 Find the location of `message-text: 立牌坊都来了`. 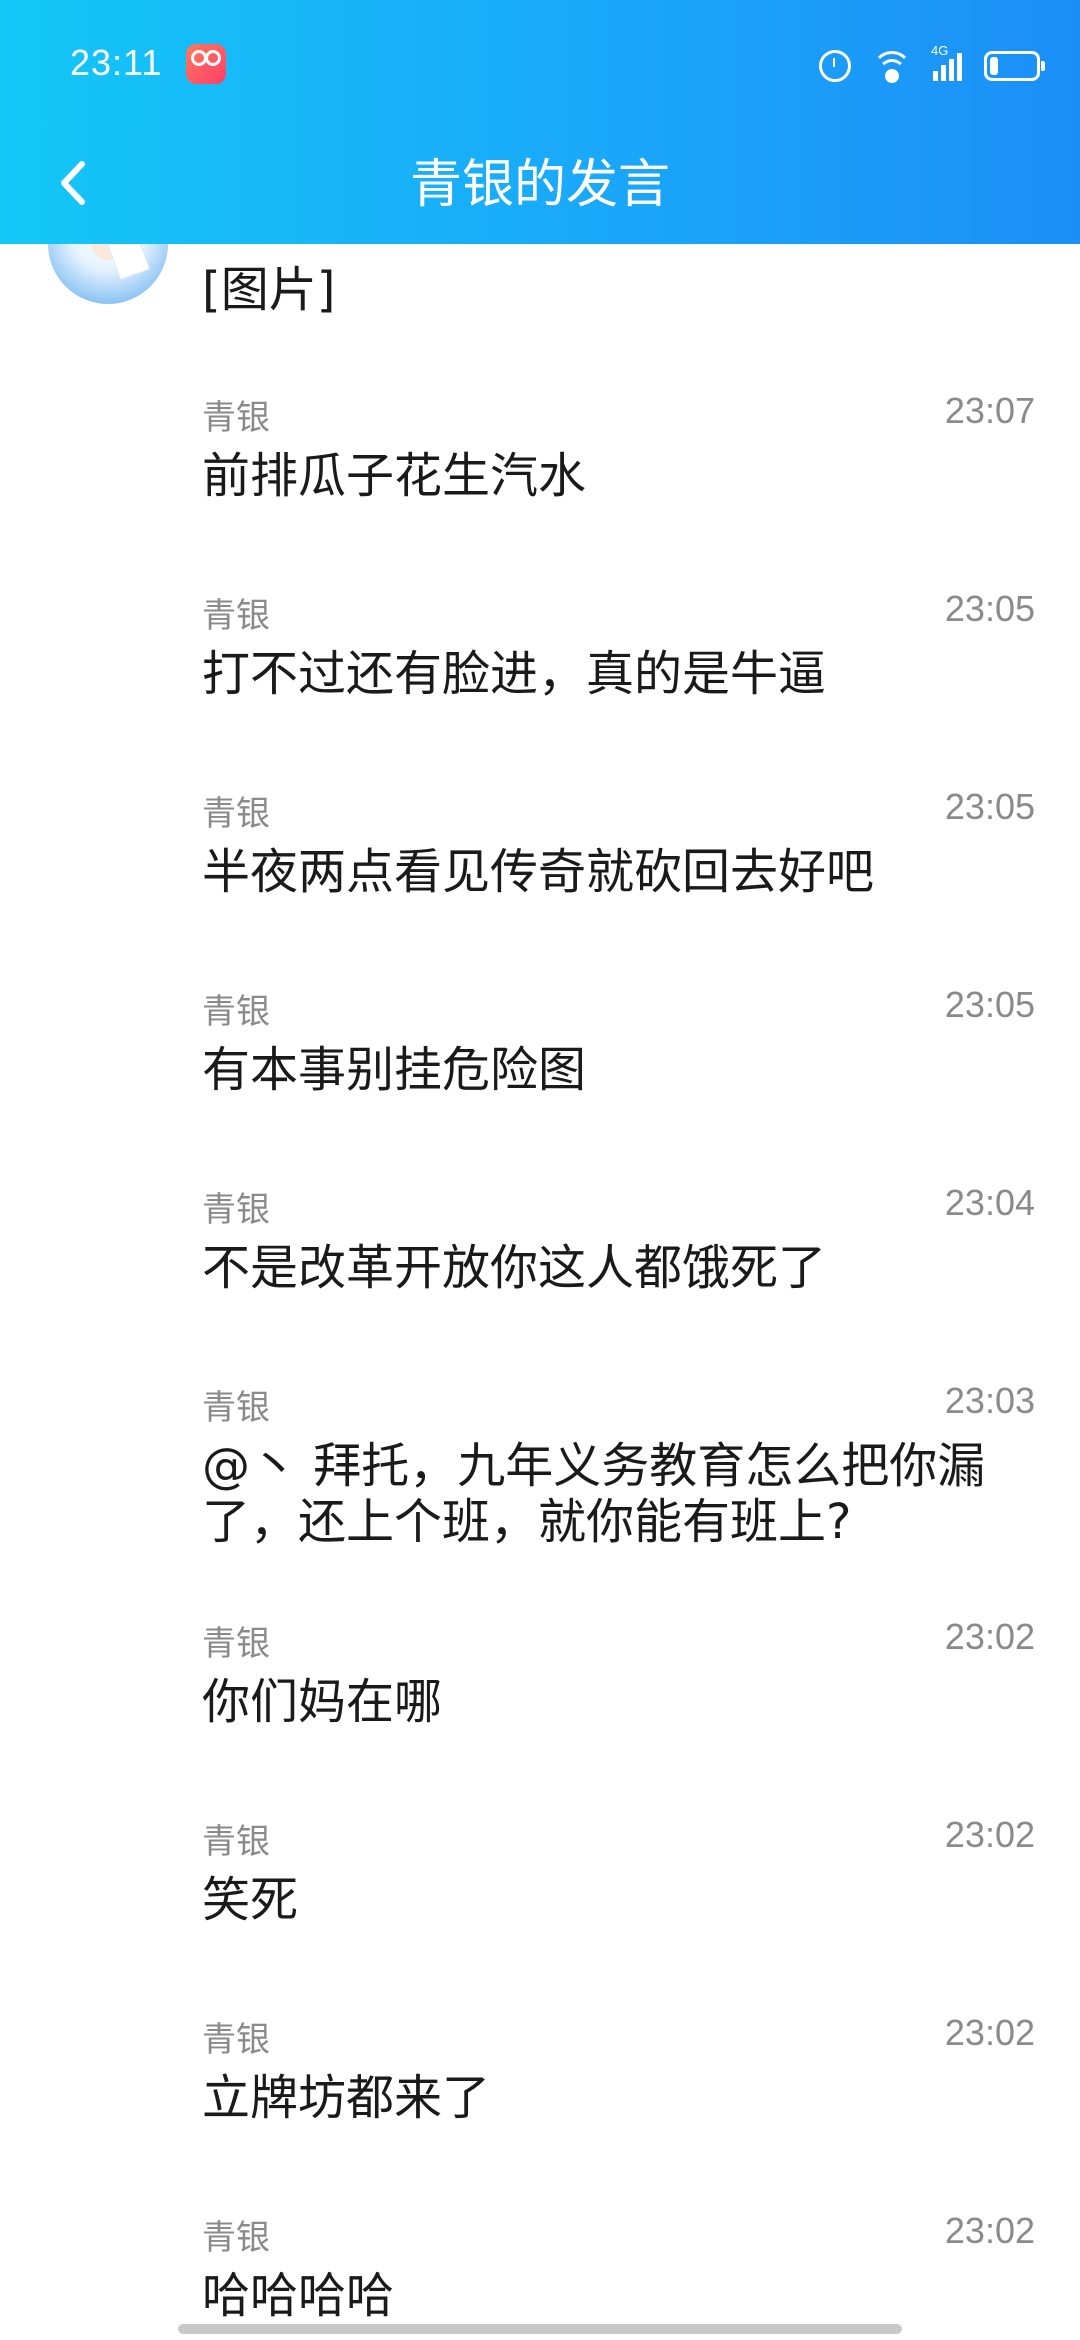

message-text: 立牌坊都来了 is located at coordinates (346, 2098).